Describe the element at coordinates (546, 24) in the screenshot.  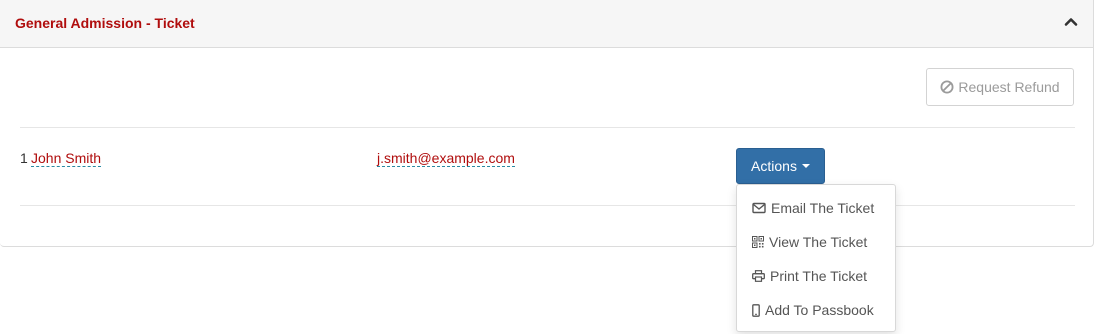
I see `panel-heading: General Admission - Ticket` at that location.